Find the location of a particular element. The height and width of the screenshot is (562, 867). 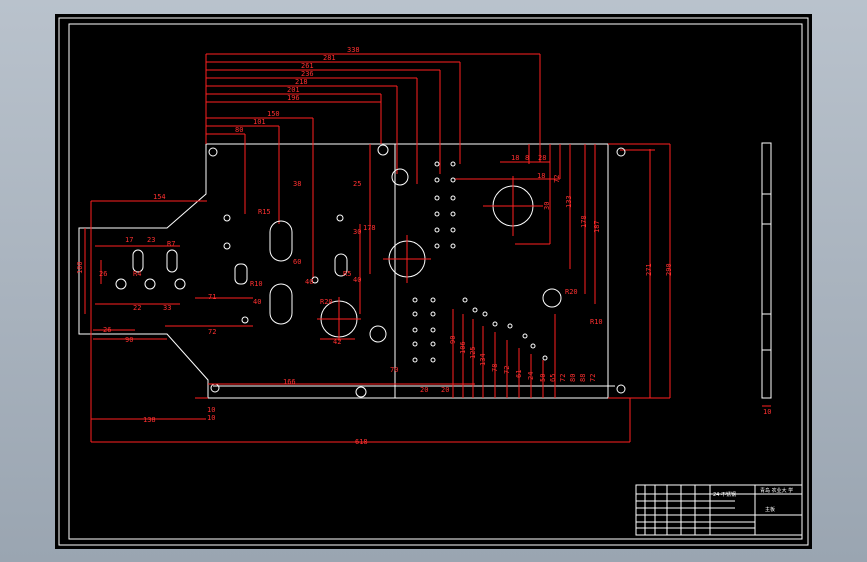

dim-290: 290 is located at coordinates (669, 269).